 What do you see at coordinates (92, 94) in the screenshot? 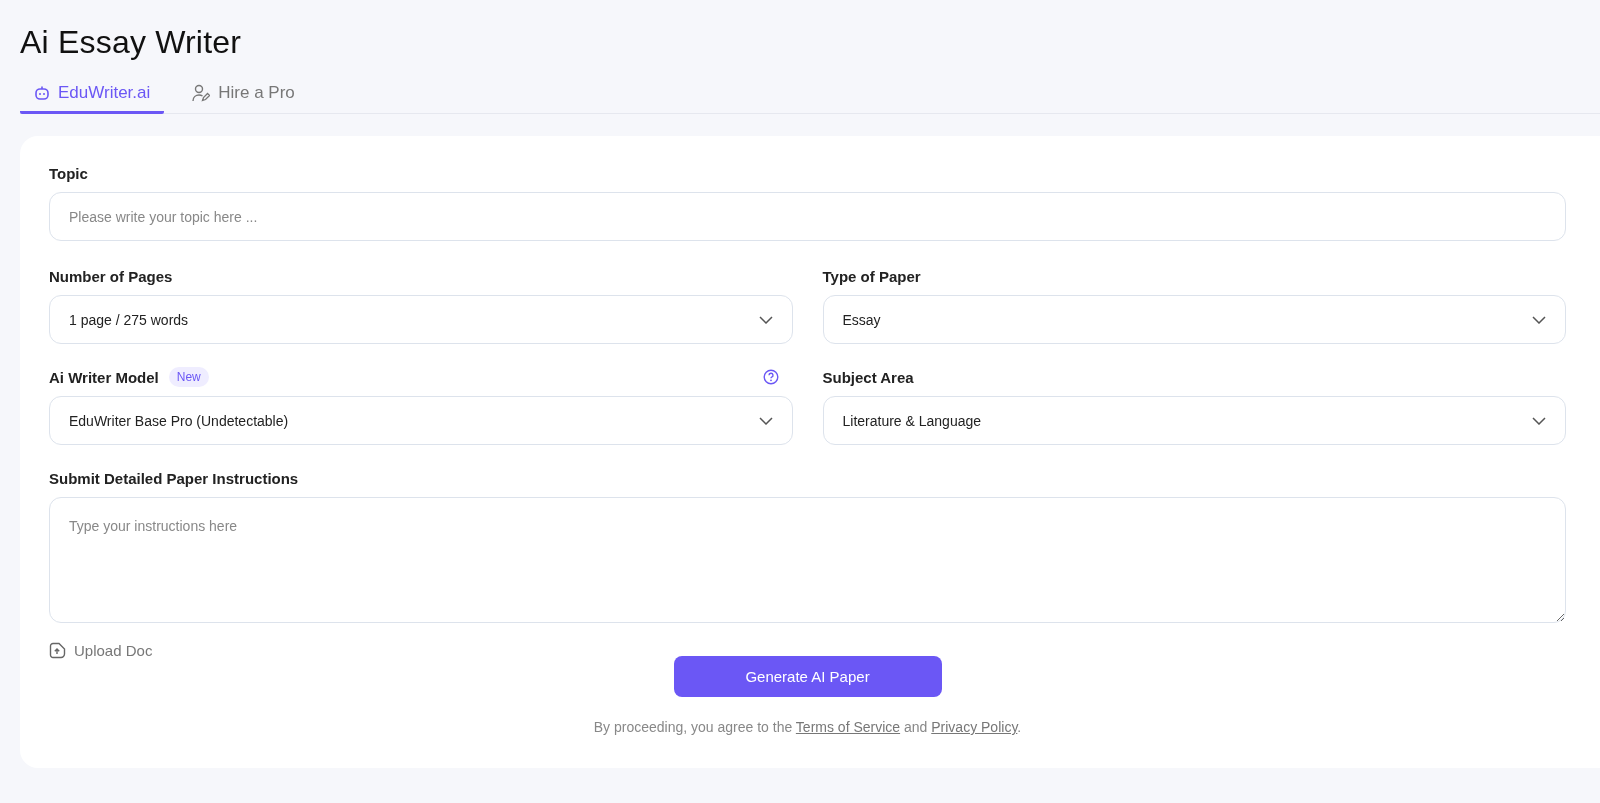
I see `tab: EduWriter.ai` at bounding box center [92, 94].